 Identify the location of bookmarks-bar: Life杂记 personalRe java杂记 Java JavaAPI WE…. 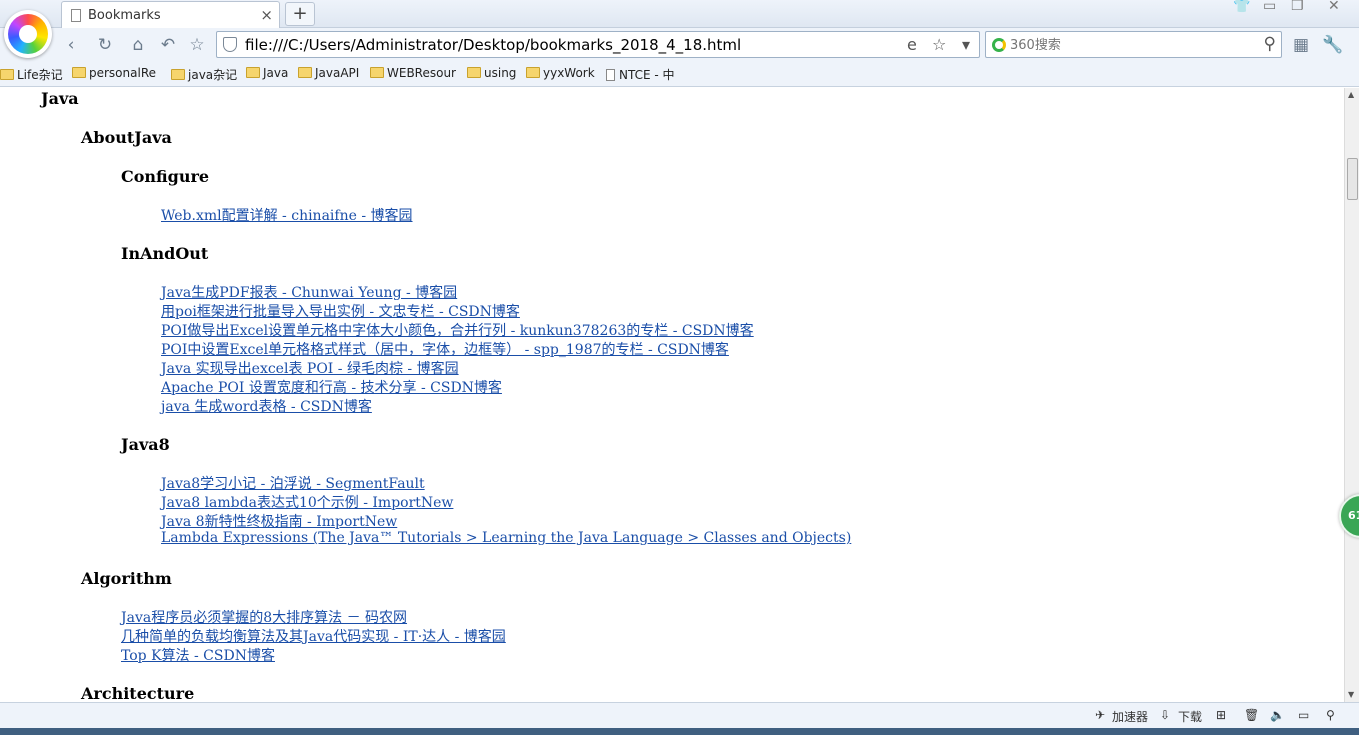
(679, 74).